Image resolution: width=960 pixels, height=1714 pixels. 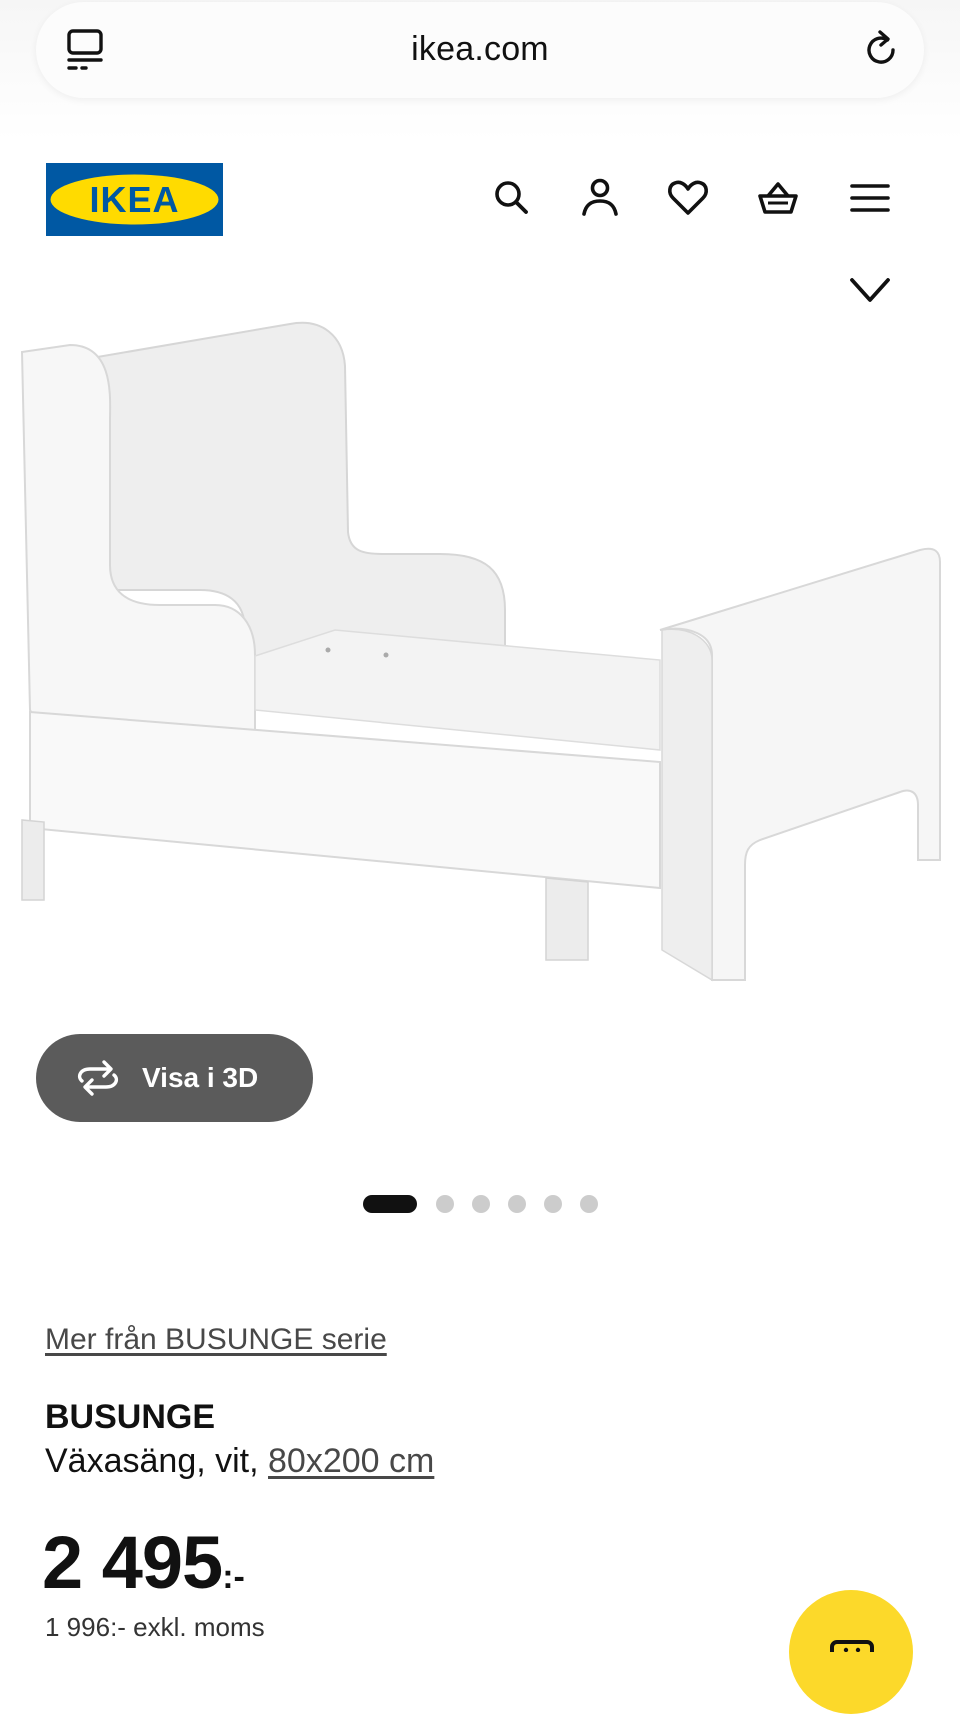 What do you see at coordinates (155, 1627) in the screenshot?
I see `price-excl-vat: 1 996:- exkl. moms` at bounding box center [155, 1627].